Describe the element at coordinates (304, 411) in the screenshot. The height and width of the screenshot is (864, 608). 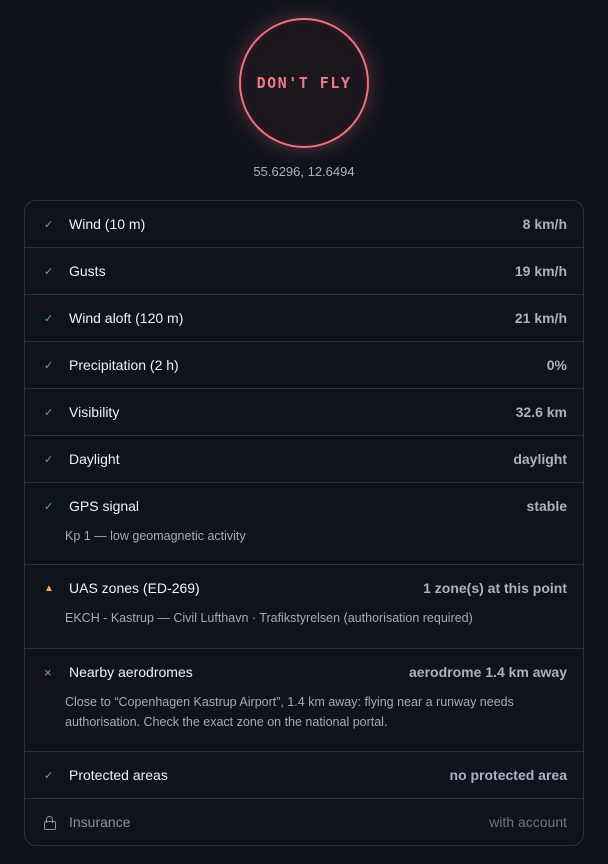
I see `check-row-visibility: ✓ Visibility 32.6 km` at that location.